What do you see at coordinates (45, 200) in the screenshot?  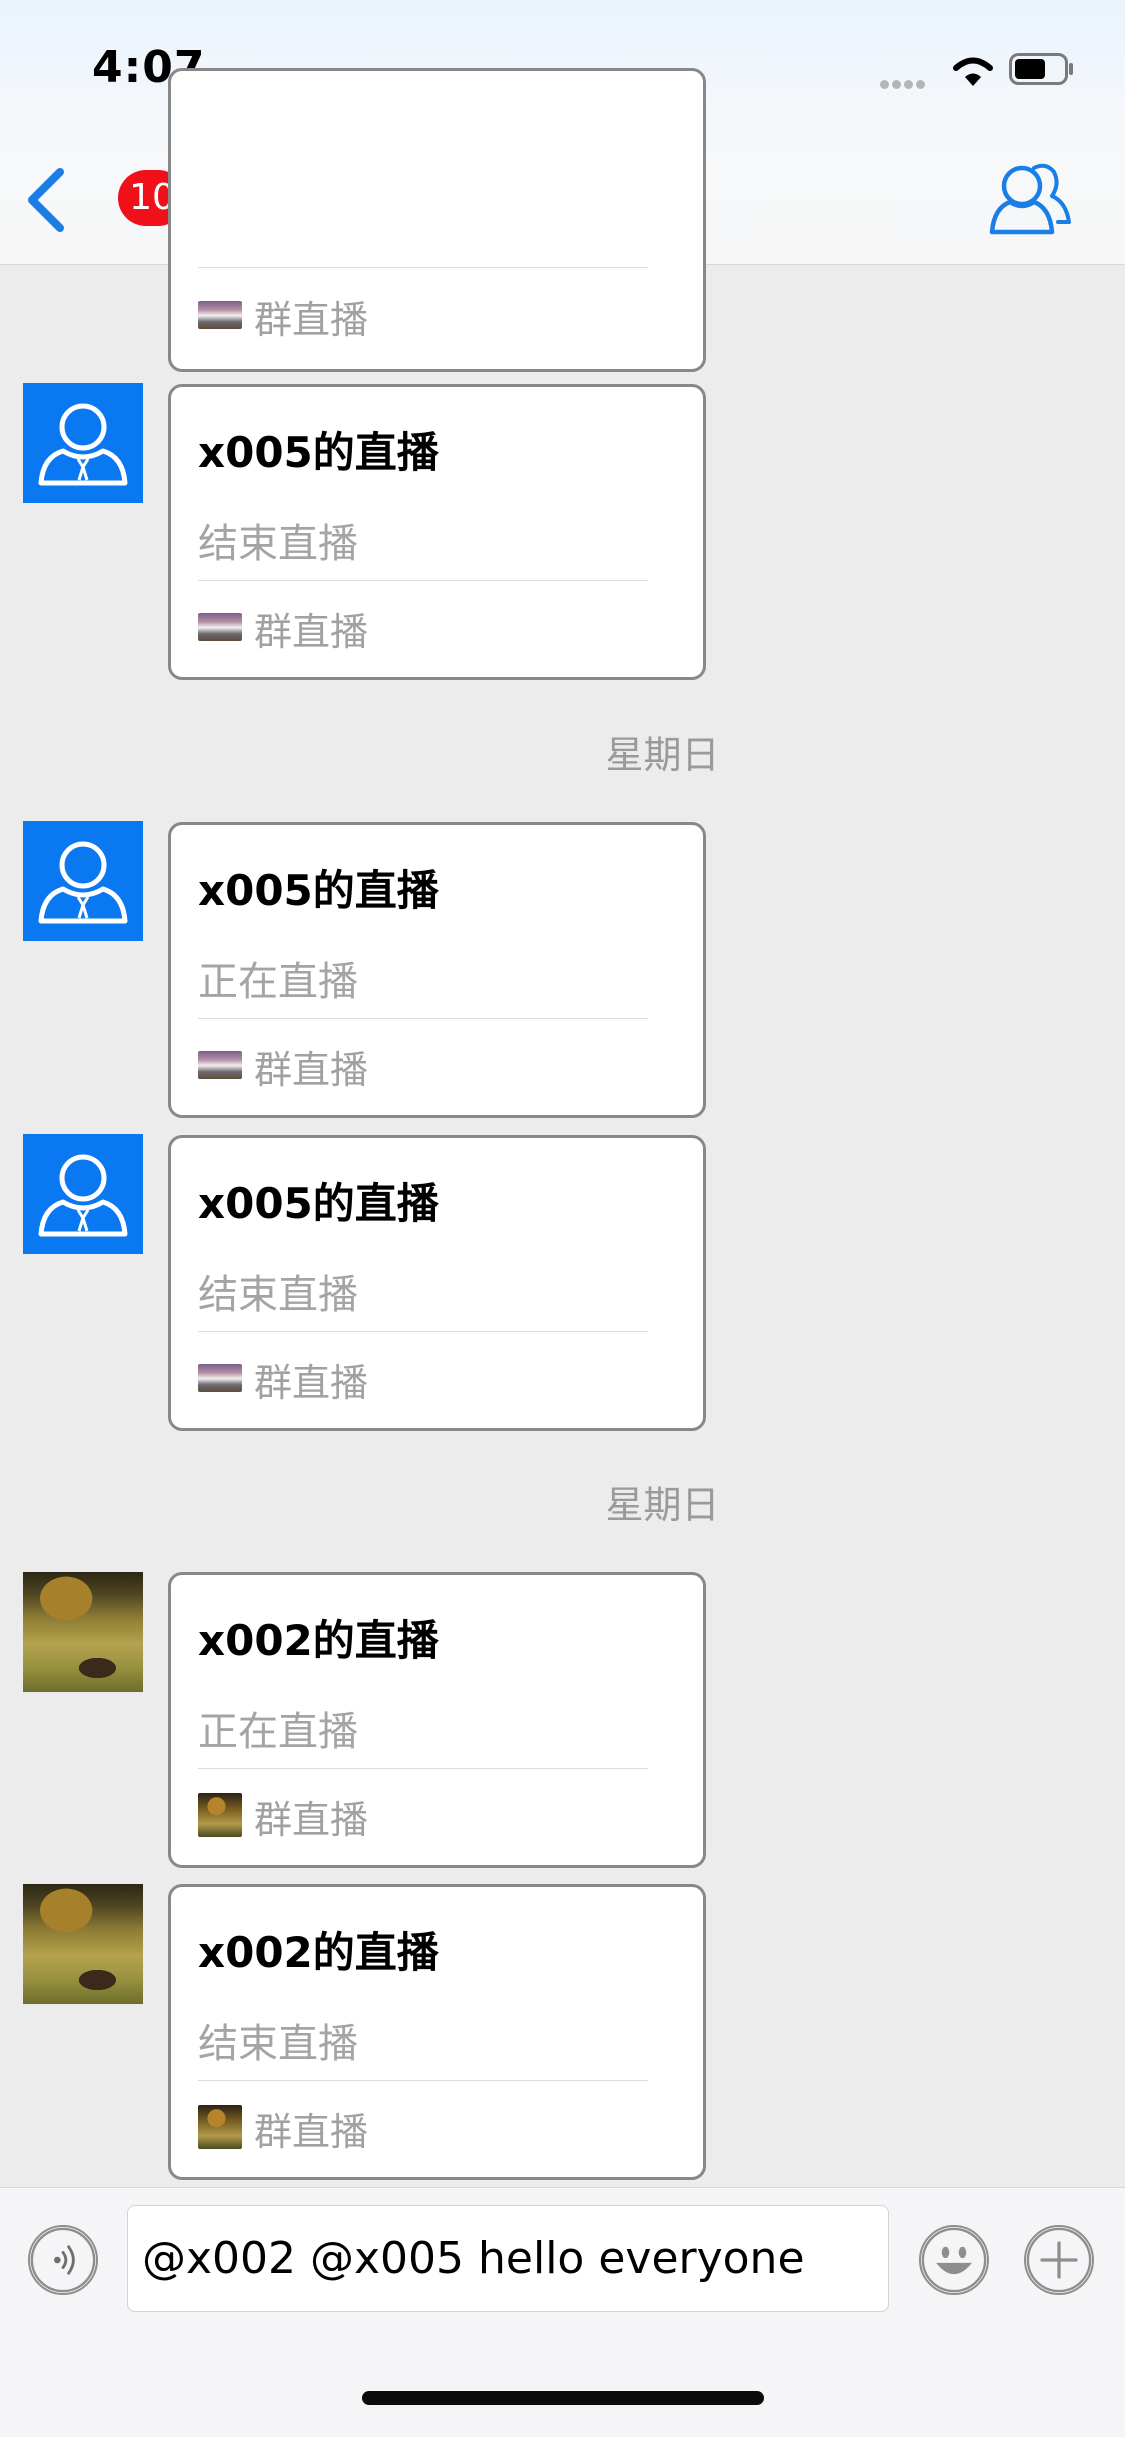 I see `back-button` at bounding box center [45, 200].